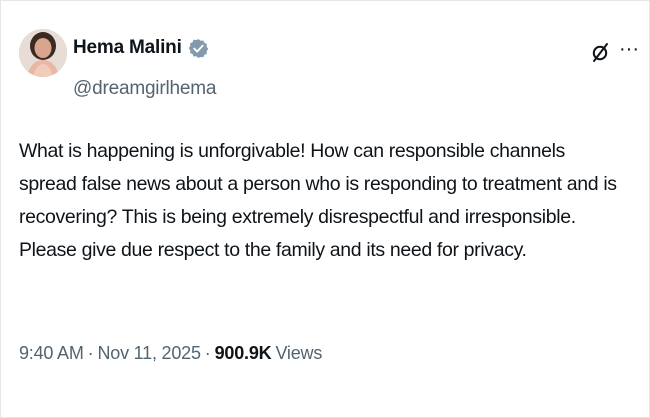 Image resolution: width=650 pixels, height=418 pixels. I want to click on author-handle: @dreamgirlhema, so click(144, 89).